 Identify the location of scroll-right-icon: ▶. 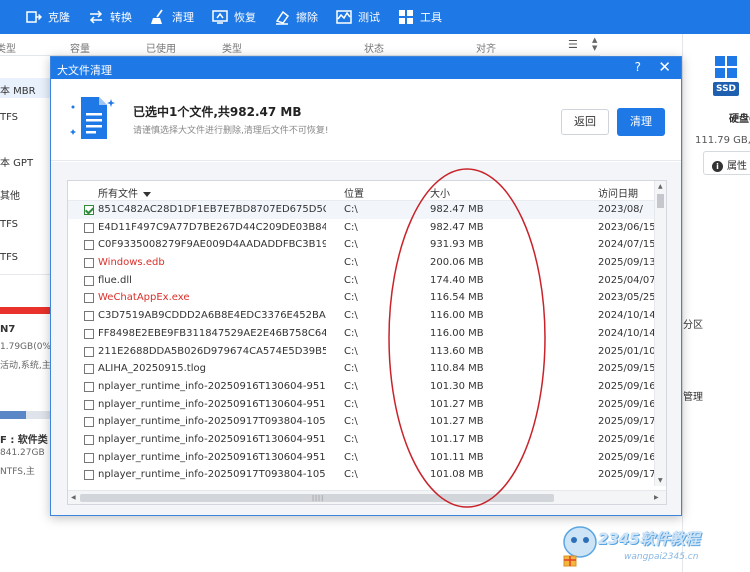
(656, 497).